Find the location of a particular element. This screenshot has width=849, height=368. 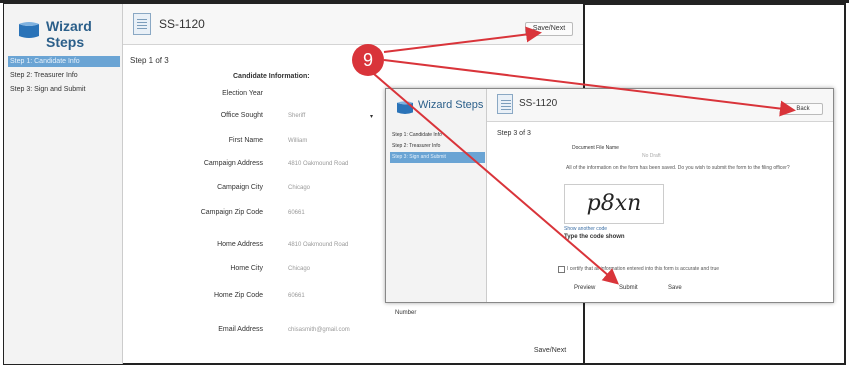

arrow-to-back is located at coordinates (589, 88).